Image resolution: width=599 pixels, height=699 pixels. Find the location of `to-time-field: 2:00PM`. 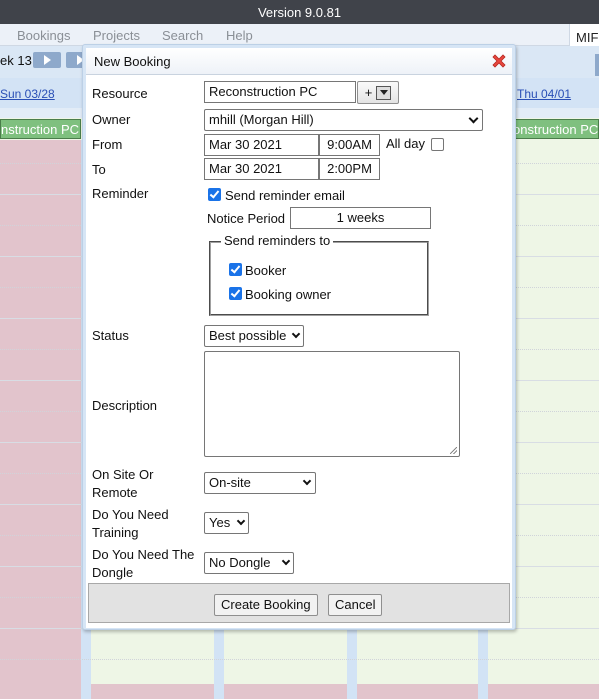

to-time-field: 2:00PM is located at coordinates (349, 169).